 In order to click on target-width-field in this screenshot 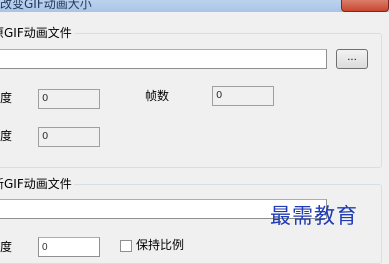, I will do `click(69, 247)`.